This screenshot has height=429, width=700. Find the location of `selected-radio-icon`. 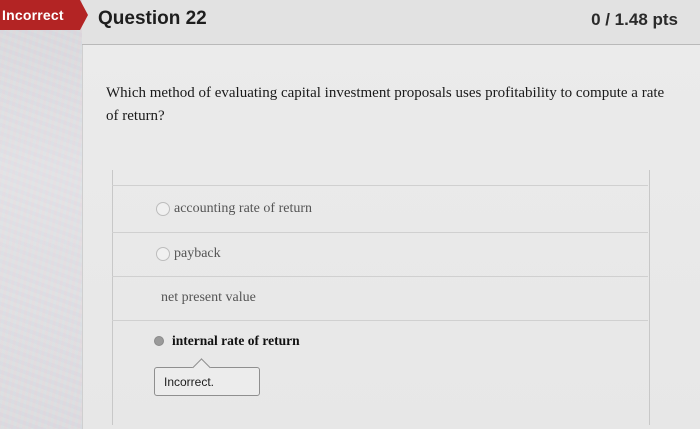

selected-radio-icon is located at coordinates (159, 341).